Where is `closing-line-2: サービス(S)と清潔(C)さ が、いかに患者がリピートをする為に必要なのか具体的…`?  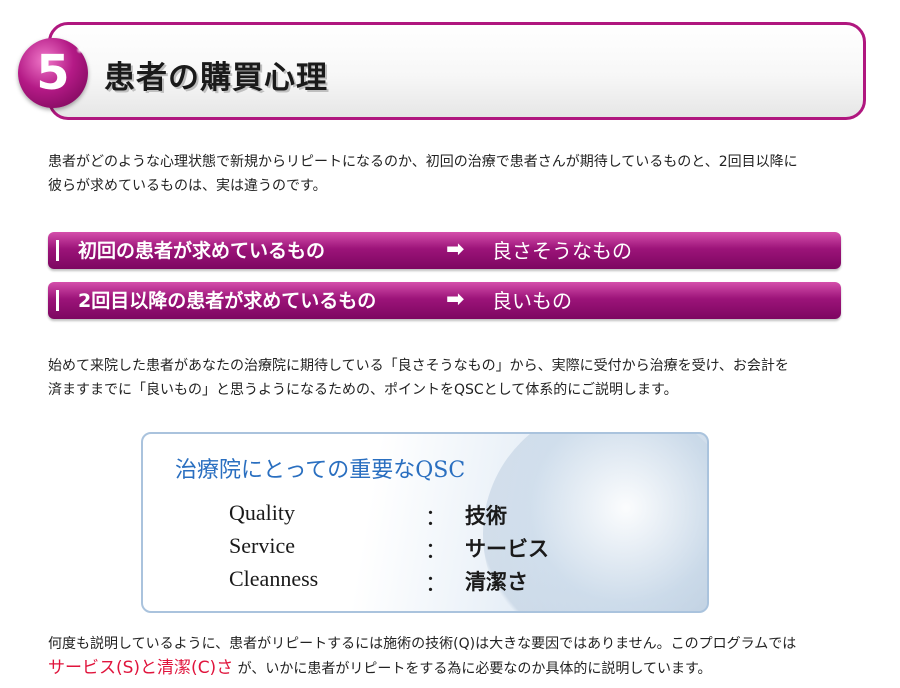 closing-line-2: サービス(S)と清潔(C)さ が、いかに患者がリピートをする為に必要なのか具体的… is located at coordinates (458, 668).